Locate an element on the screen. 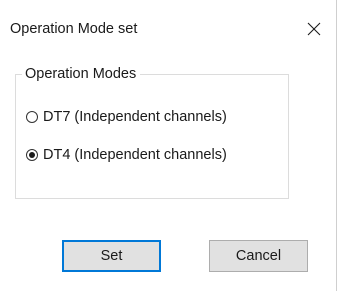 This screenshot has width=337, height=291. radio-button-dt4 is located at coordinates (32, 155).